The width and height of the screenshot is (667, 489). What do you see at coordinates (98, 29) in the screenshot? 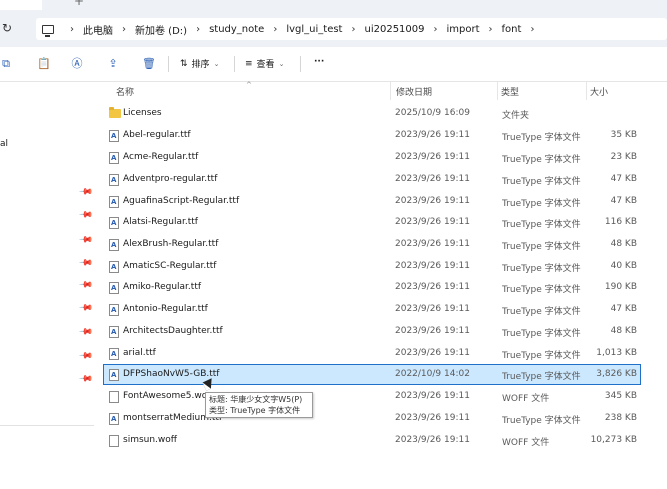
I see `breadcrumb-item: 此电脑` at bounding box center [98, 29].